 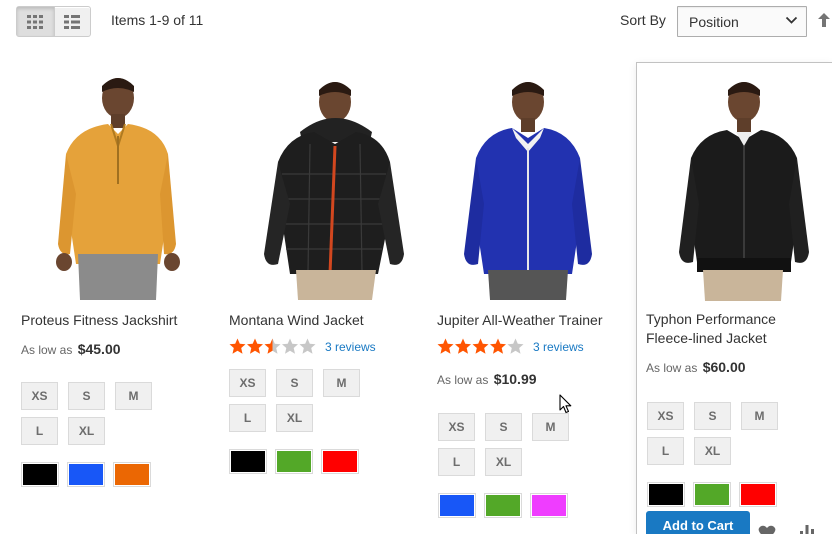 I want to click on product-name: Proteus Fitness Jackshirt, so click(x=121, y=320).